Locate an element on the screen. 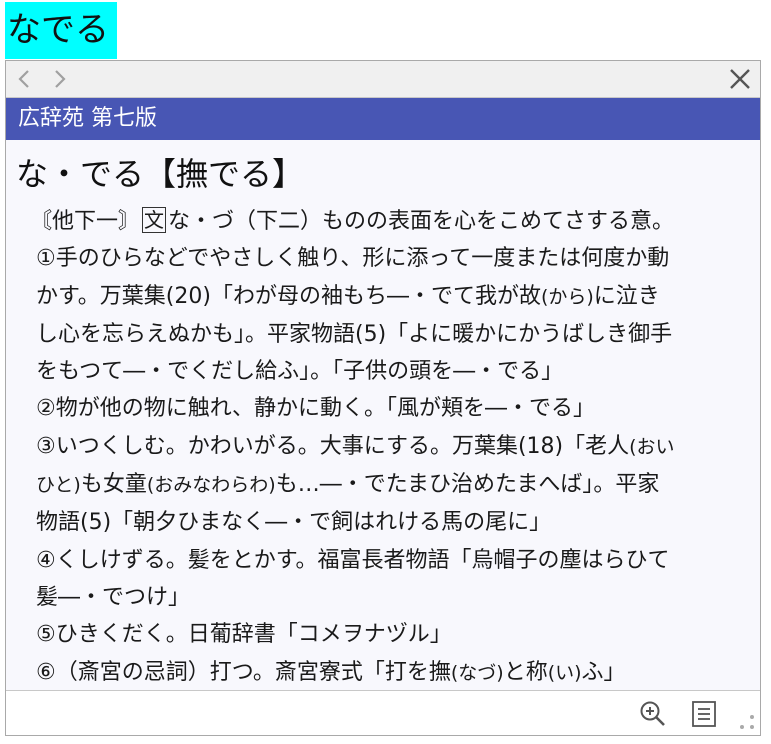 Image resolution: width=771 pixels, height=744 pixels. zoom-in-icon is located at coordinates (652, 713).